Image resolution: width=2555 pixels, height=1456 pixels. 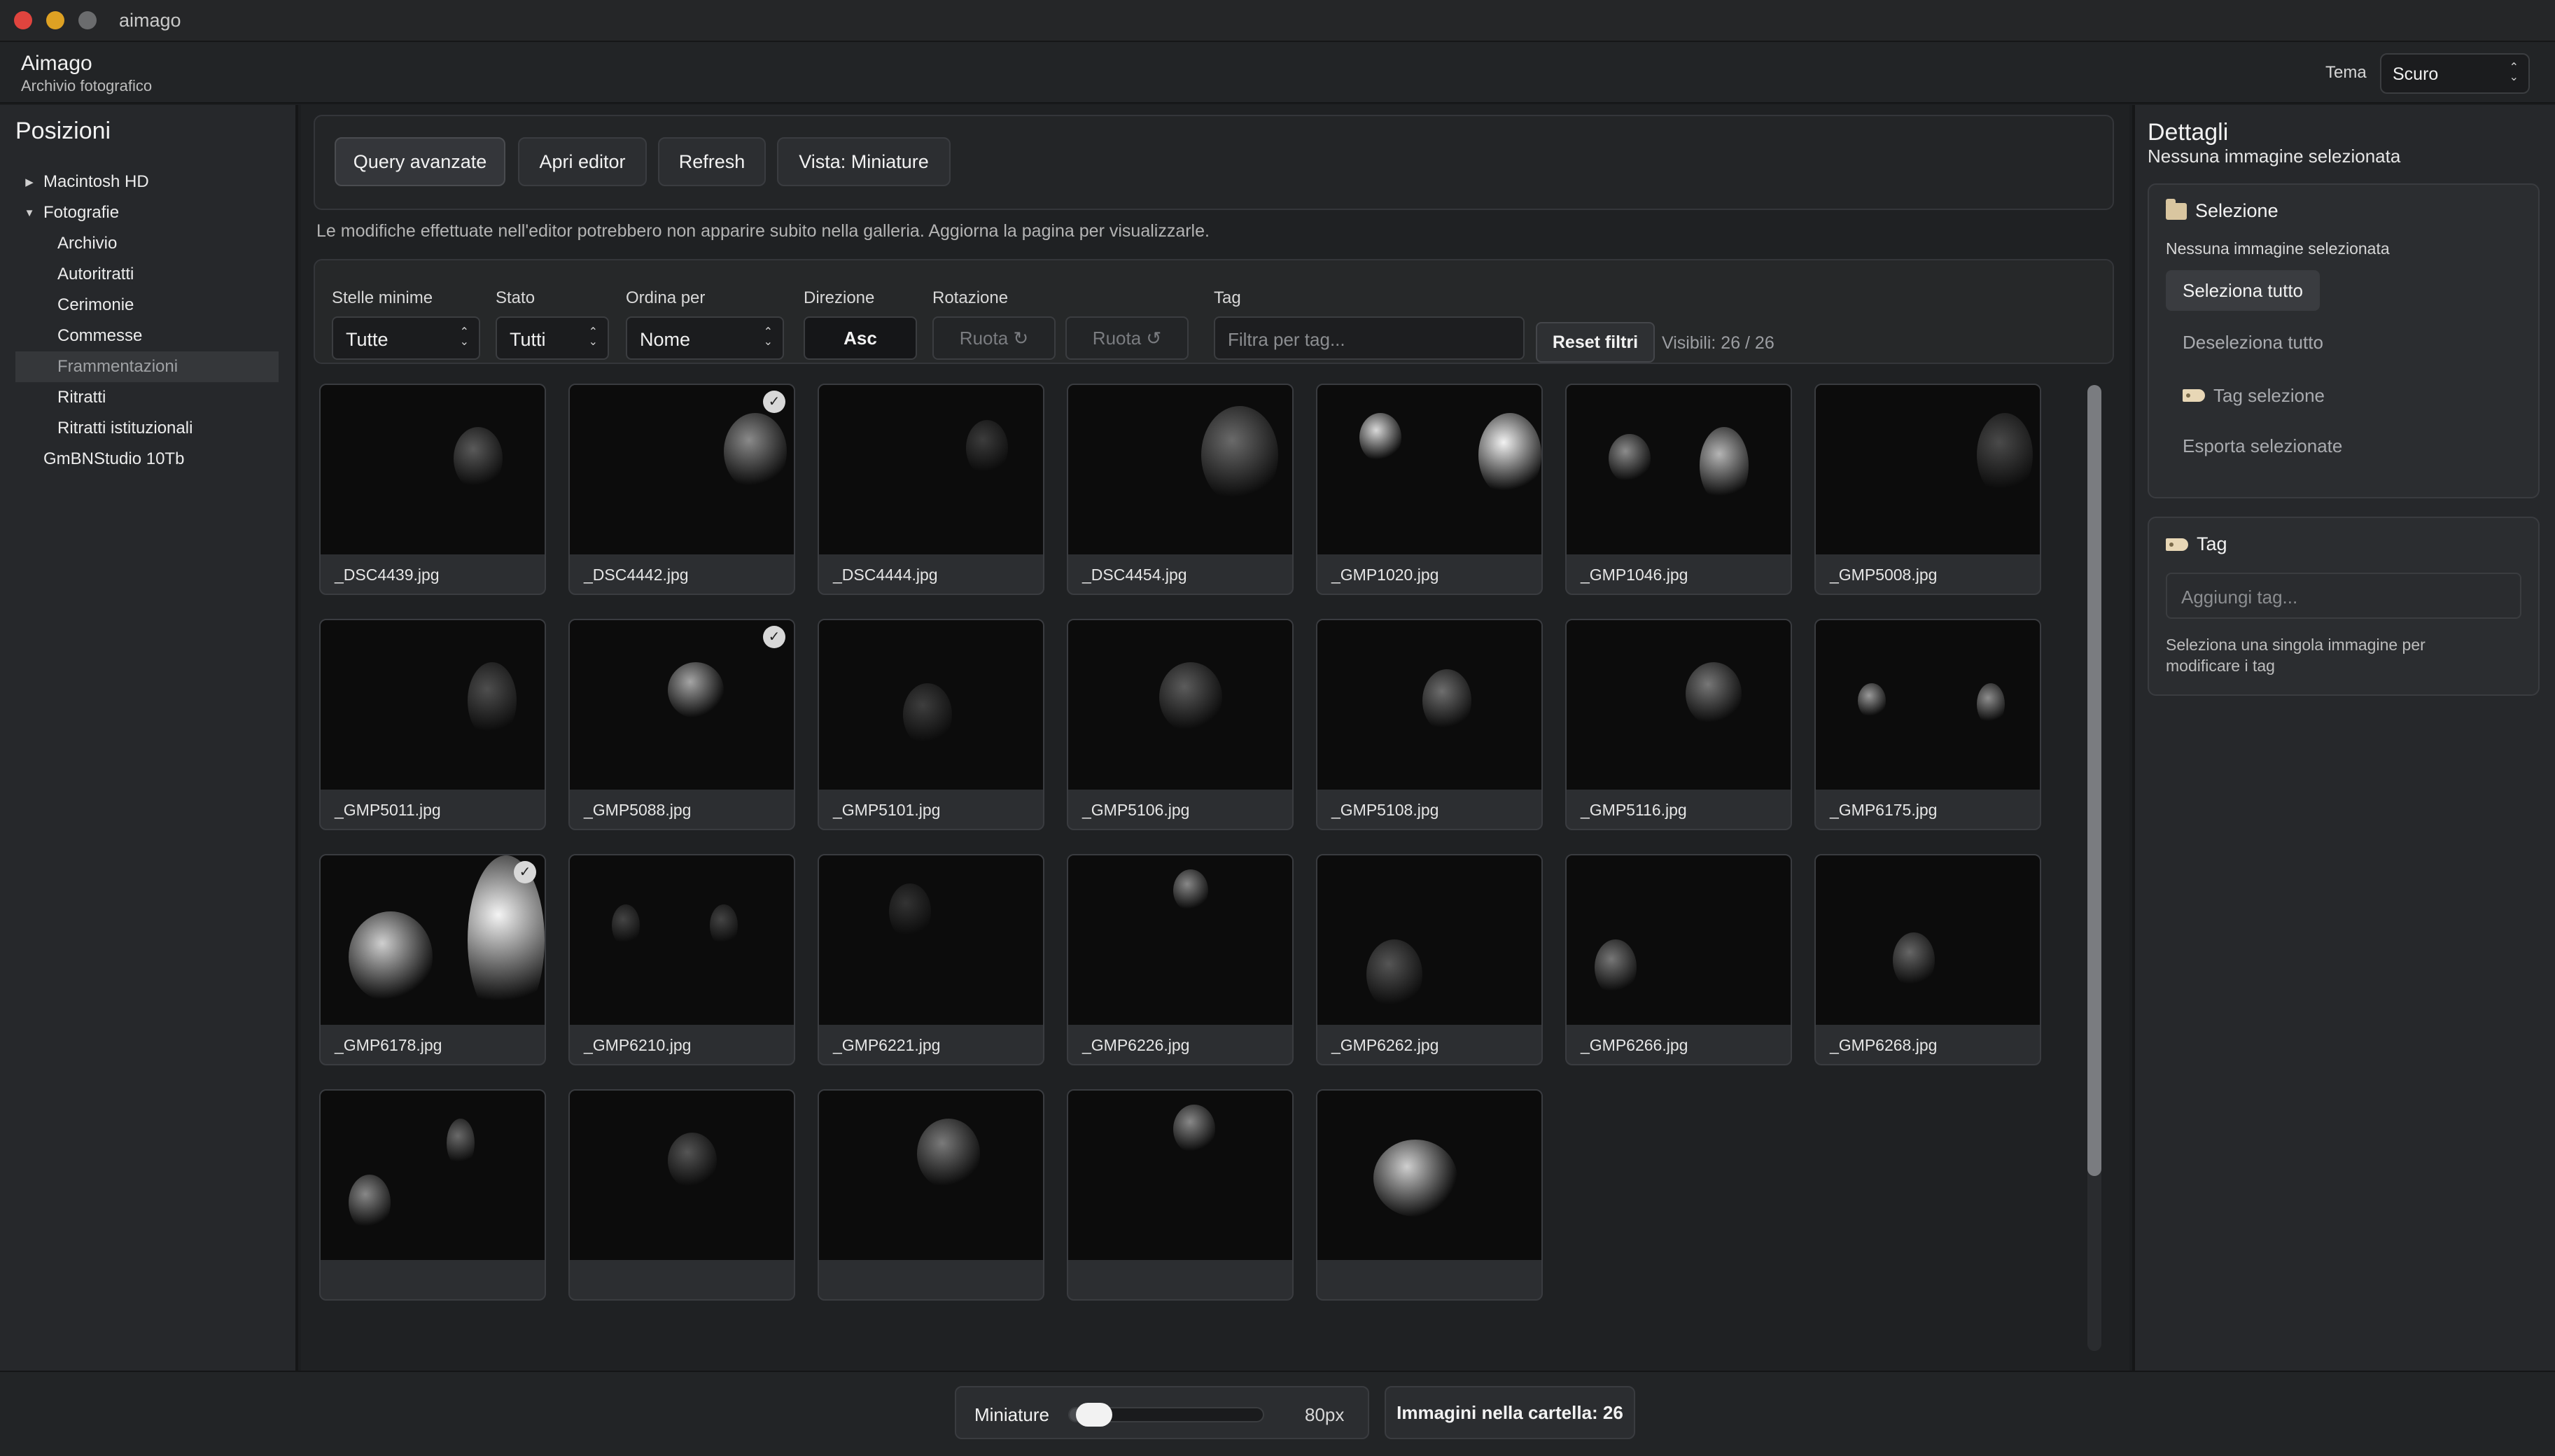 I want to click on thumbnail-card: _DSC4454.jpg, so click(x=1180, y=489).